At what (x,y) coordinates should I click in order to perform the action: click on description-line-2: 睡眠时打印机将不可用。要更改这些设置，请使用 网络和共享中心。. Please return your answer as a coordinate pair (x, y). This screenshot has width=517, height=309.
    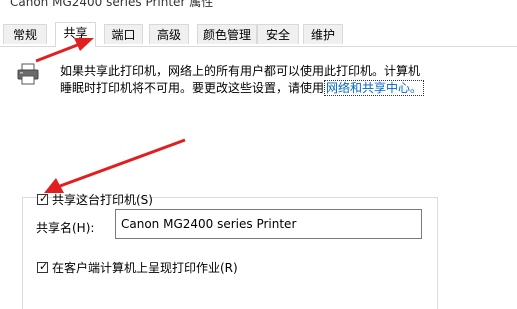
    Looking at the image, I should click on (280, 88).